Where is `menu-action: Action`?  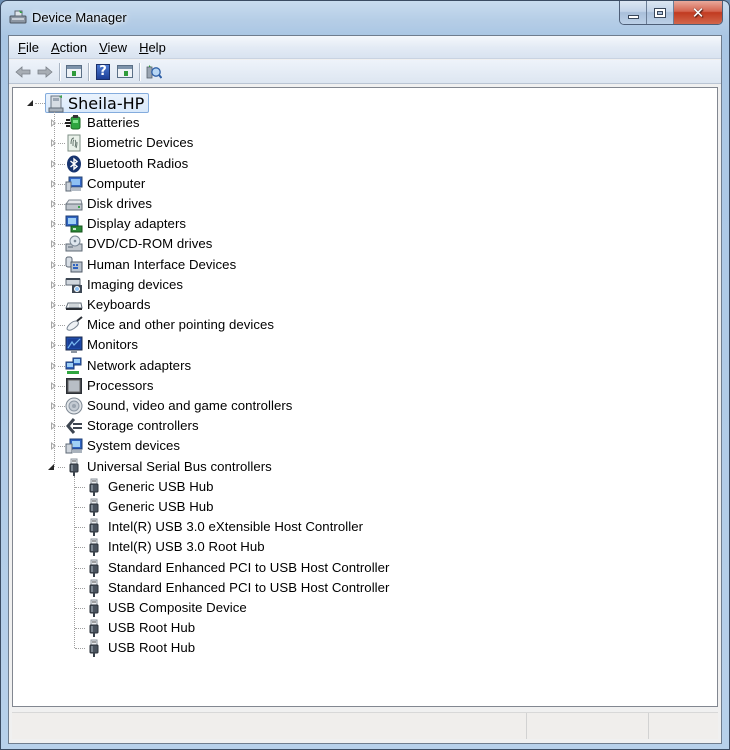 menu-action: Action is located at coordinates (69, 47).